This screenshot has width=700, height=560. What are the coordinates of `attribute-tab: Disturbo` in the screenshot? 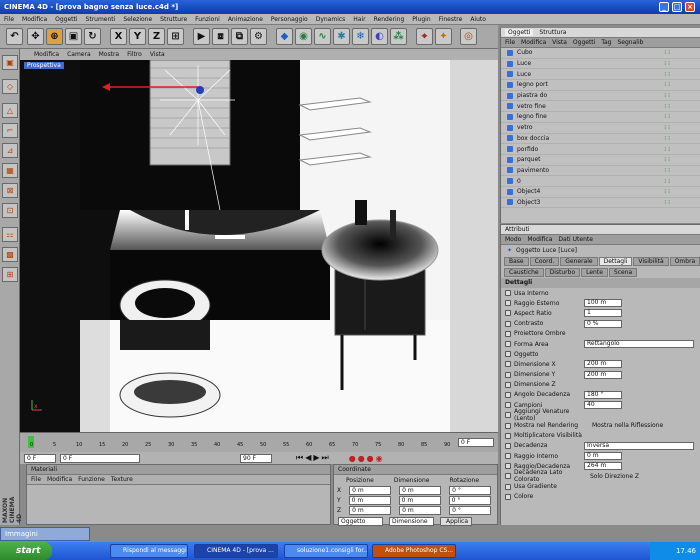 It's located at (562, 272).